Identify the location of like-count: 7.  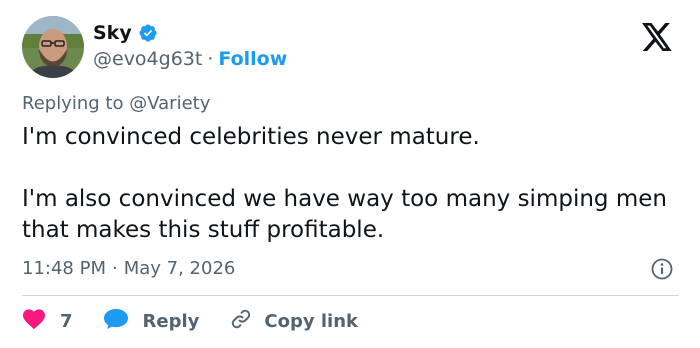
(66, 321).